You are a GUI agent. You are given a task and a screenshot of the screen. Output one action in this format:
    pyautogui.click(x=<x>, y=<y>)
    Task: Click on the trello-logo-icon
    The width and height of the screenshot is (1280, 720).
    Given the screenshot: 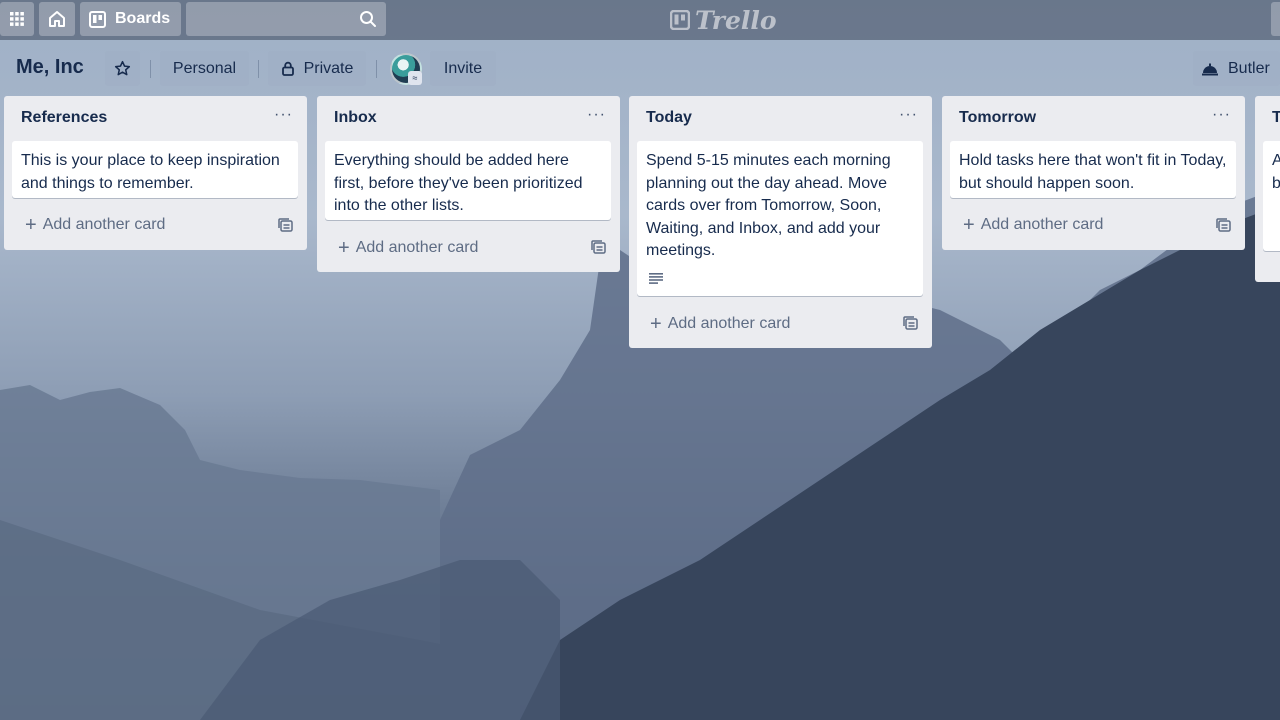 What is the action you would take?
    pyautogui.click(x=680, y=20)
    